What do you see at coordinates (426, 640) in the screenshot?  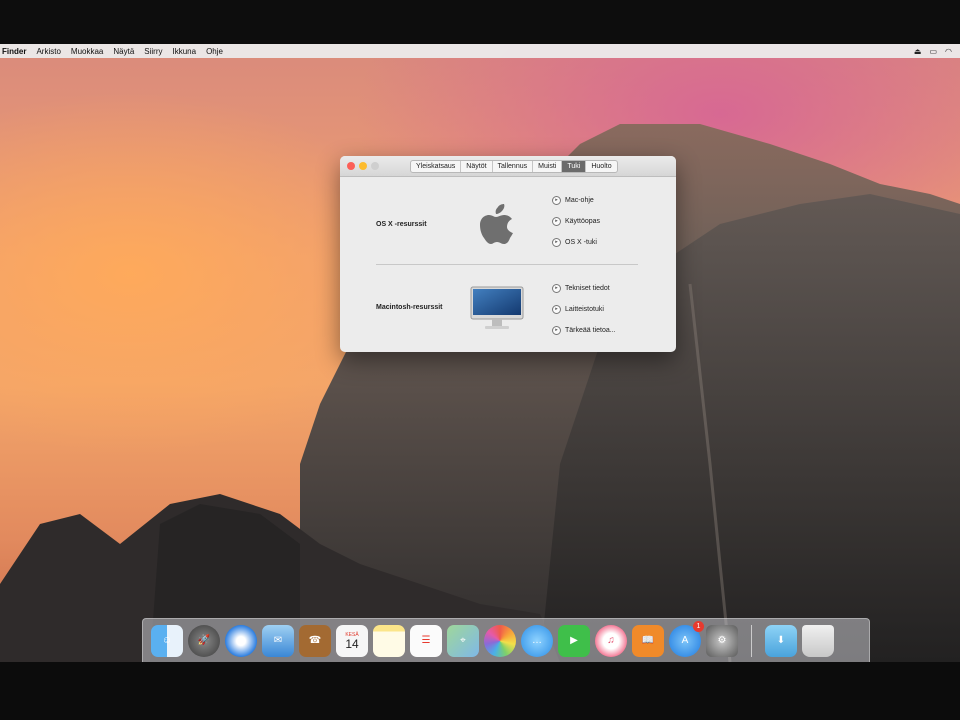 I see `reminders-icon: ☰` at bounding box center [426, 640].